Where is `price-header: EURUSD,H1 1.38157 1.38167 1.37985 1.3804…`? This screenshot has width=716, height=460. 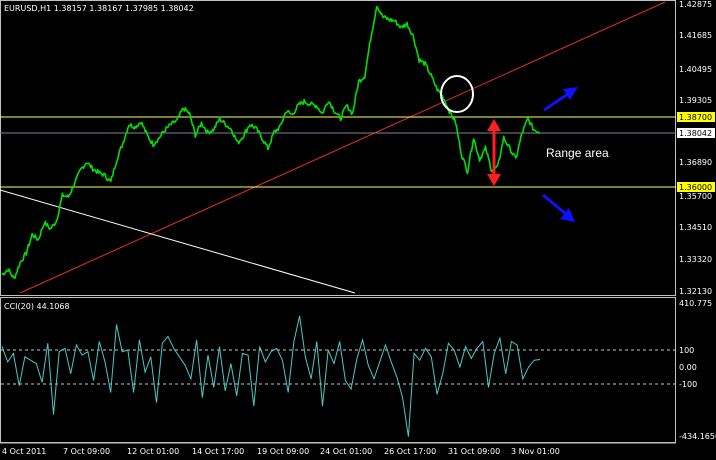 price-header: EURUSD,H1 1.38157 1.38167 1.37985 1.3804… is located at coordinates (99, 8).